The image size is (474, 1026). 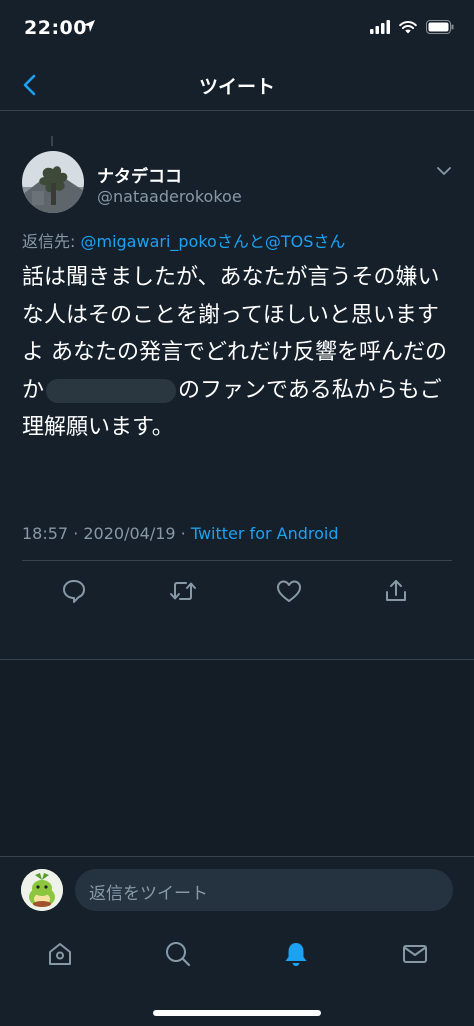 What do you see at coordinates (52, 141) in the screenshot?
I see `thread-line` at bounding box center [52, 141].